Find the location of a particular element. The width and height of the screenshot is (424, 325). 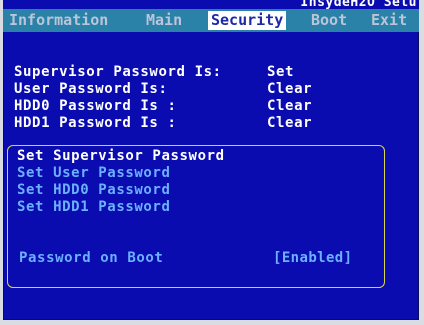

supervisor-password-status-row: Supervisor Password Is: Set is located at coordinates (153, 72).